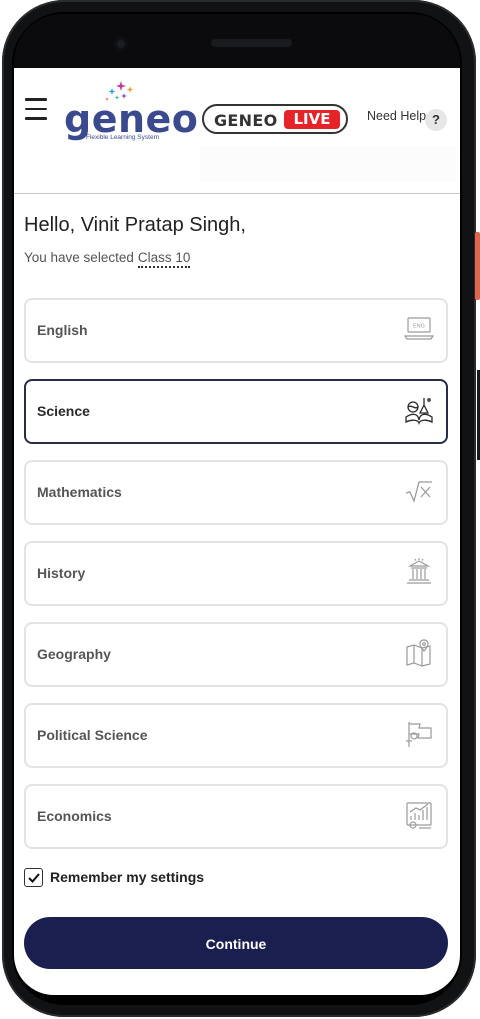 The width and height of the screenshot is (480, 1019). Describe the element at coordinates (436, 120) in the screenshot. I see `help-question-icon: ?` at that location.